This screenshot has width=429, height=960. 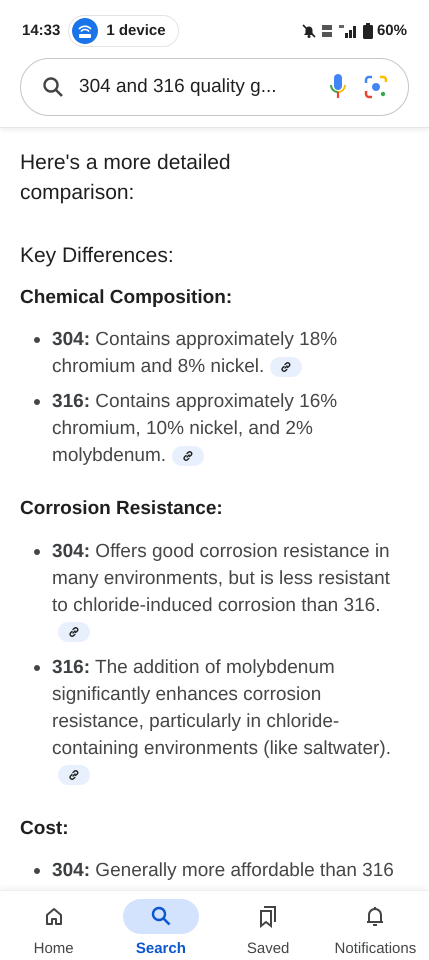 What do you see at coordinates (338, 87) in the screenshot?
I see `microphone-icon` at bounding box center [338, 87].